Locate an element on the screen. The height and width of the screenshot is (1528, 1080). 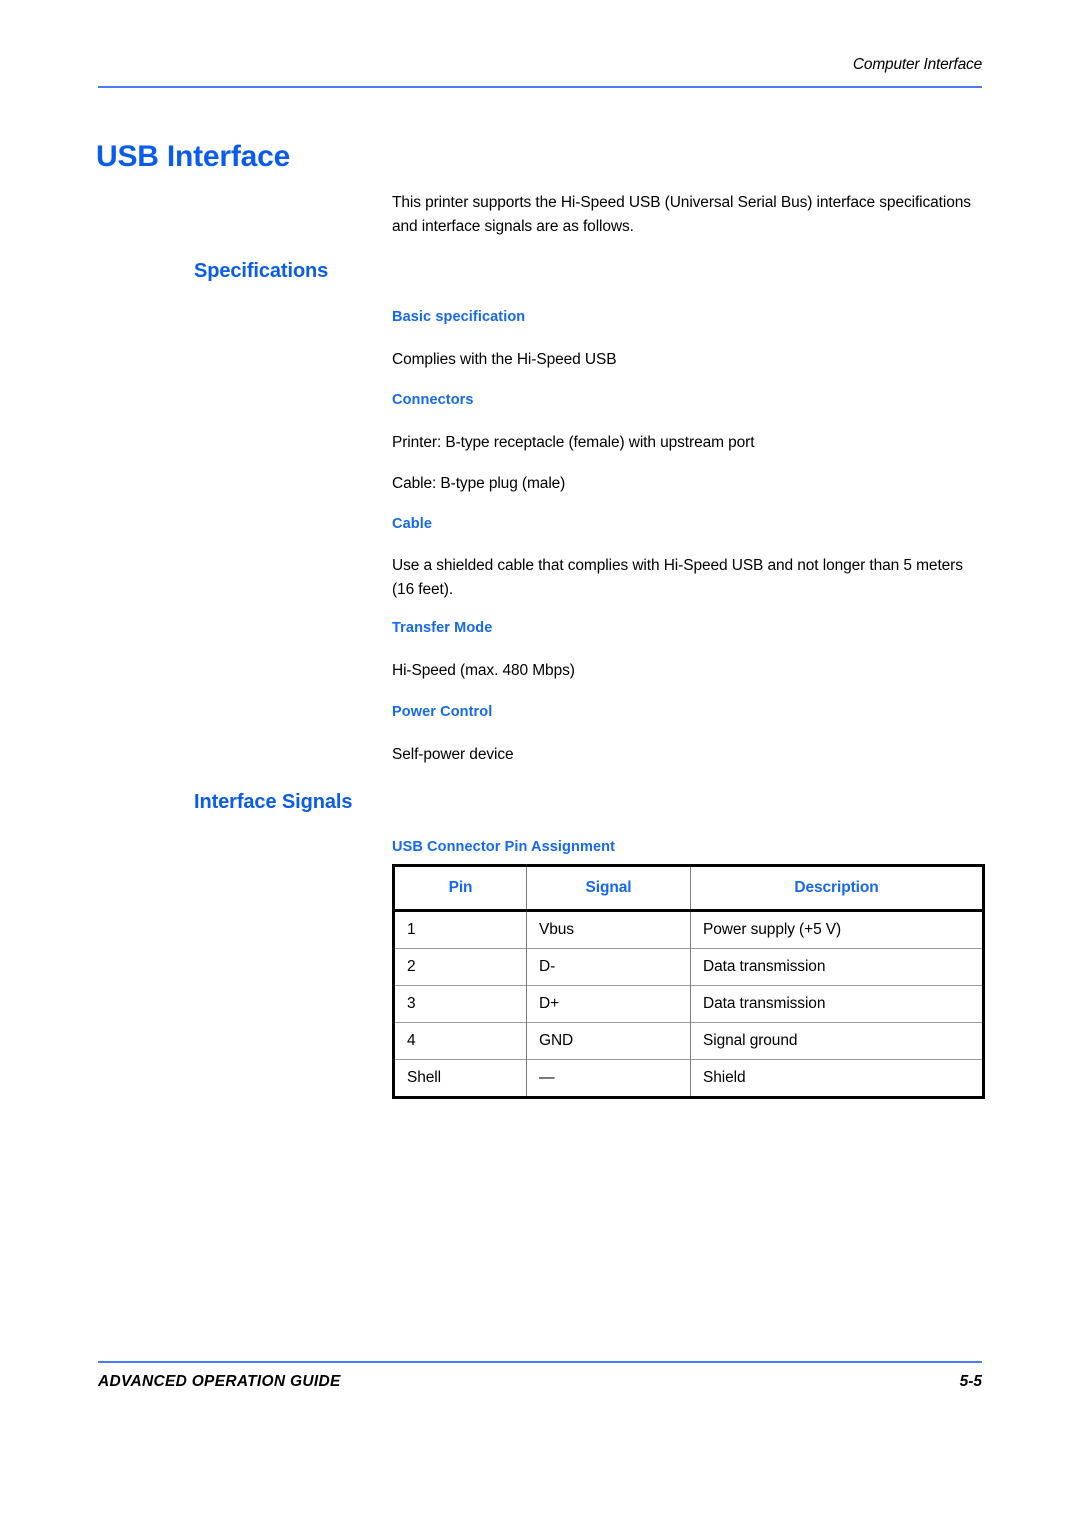
cell-description: Power supply (+5 V) is located at coordinates (837, 929).